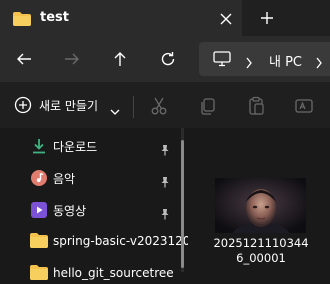  Describe the element at coordinates (39, 178) in the screenshot. I see `music-icon` at that location.